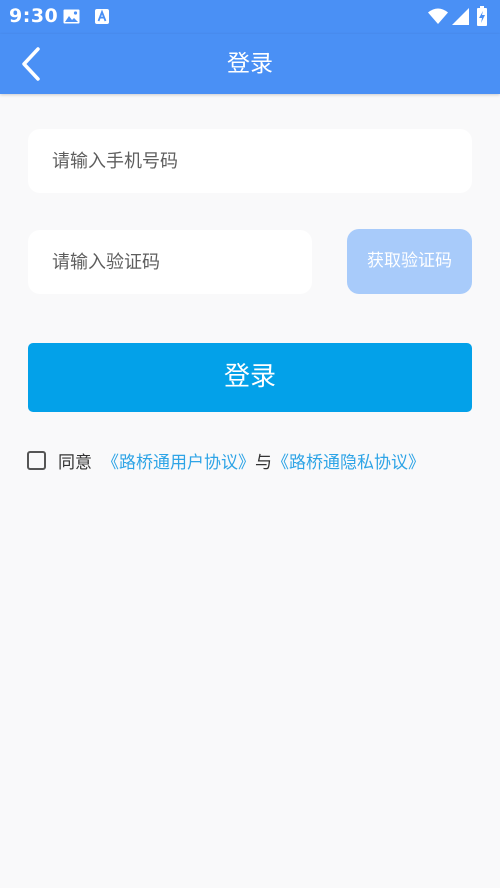 Image resolution: width=500 pixels, height=888 pixels. I want to click on page-title: 登录, so click(250, 64).